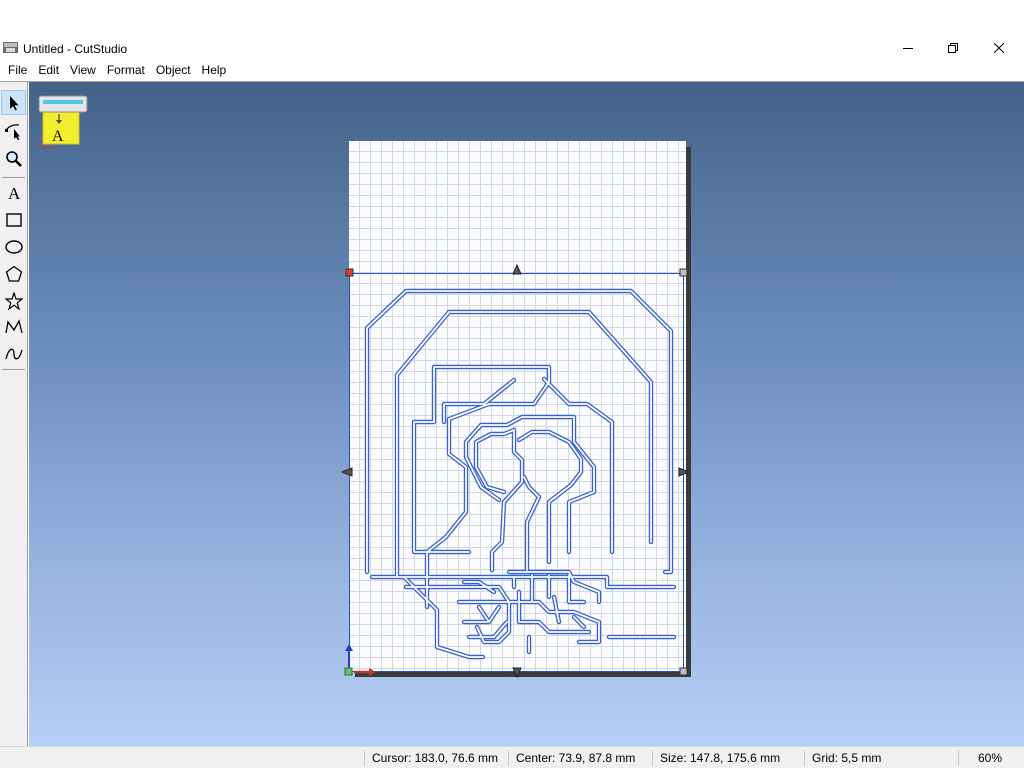 Image resolution: width=1024 pixels, height=768 pixels. I want to click on selection-handle-left, so click(346, 472).